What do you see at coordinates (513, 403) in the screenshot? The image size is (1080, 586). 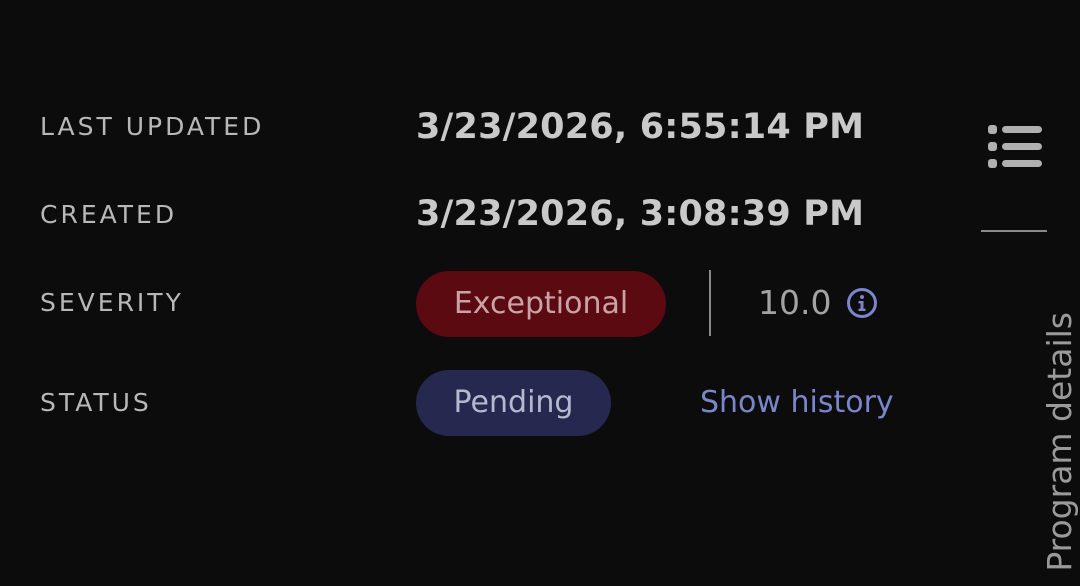 I see `status-badge: Pending` at bounding box center [513, 403].